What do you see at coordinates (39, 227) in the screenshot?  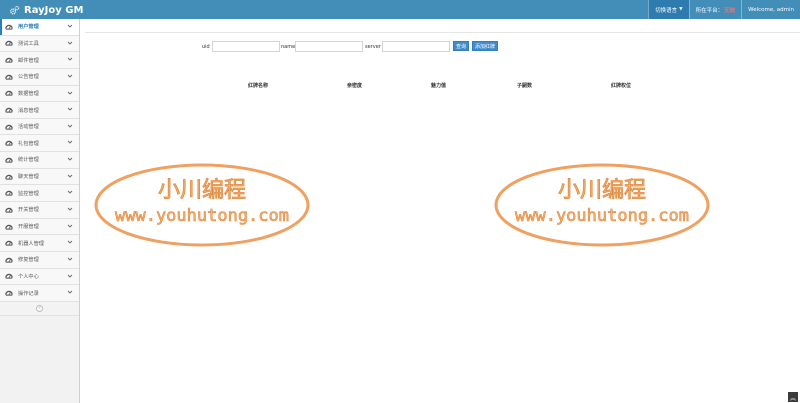 I see `sidebar-item: 开服管理` at bounding box center [39, 227].